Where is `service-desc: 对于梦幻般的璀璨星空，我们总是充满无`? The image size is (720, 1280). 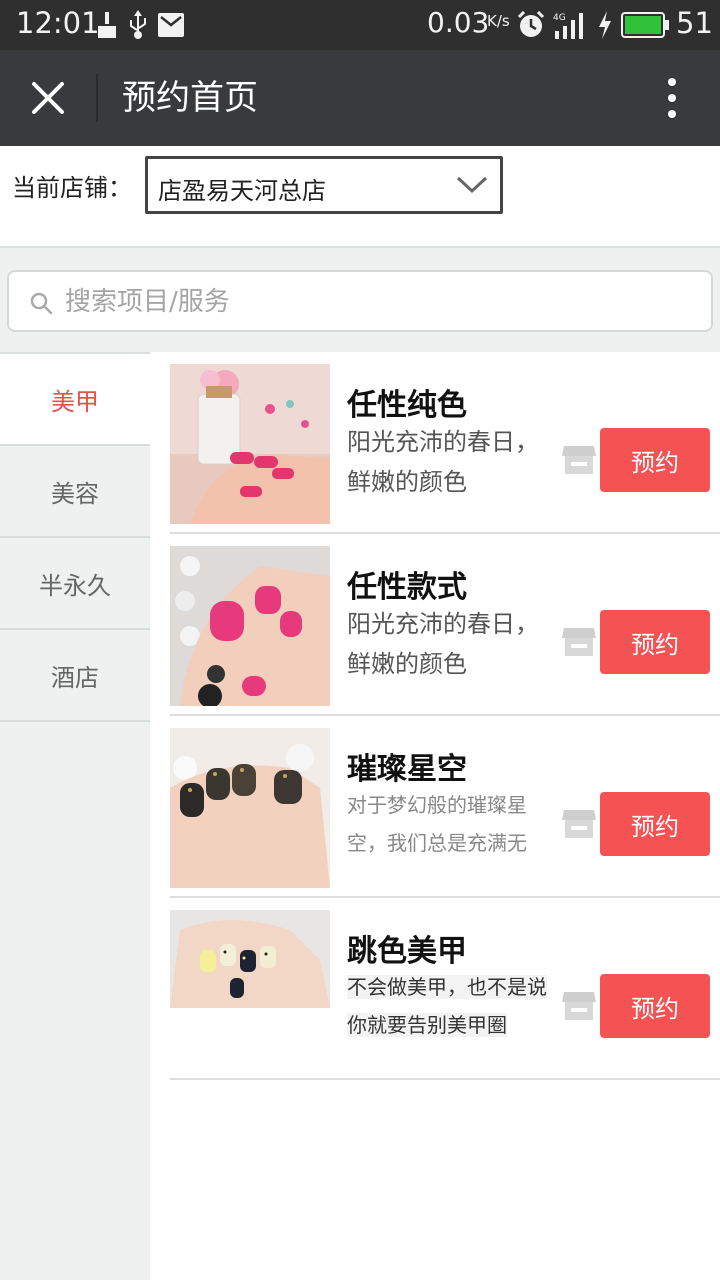 service-desc: 对于梦幻般的璀璨星空，我们总是充满无 is located at coordinates (437, 824).